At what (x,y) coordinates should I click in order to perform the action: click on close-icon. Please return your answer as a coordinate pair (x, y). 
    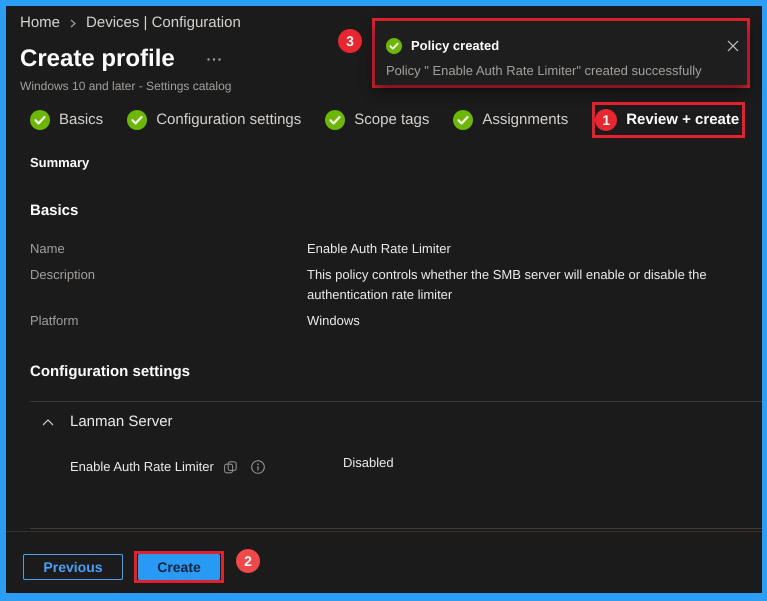
    Looking at the image, I should click on (733, 46).